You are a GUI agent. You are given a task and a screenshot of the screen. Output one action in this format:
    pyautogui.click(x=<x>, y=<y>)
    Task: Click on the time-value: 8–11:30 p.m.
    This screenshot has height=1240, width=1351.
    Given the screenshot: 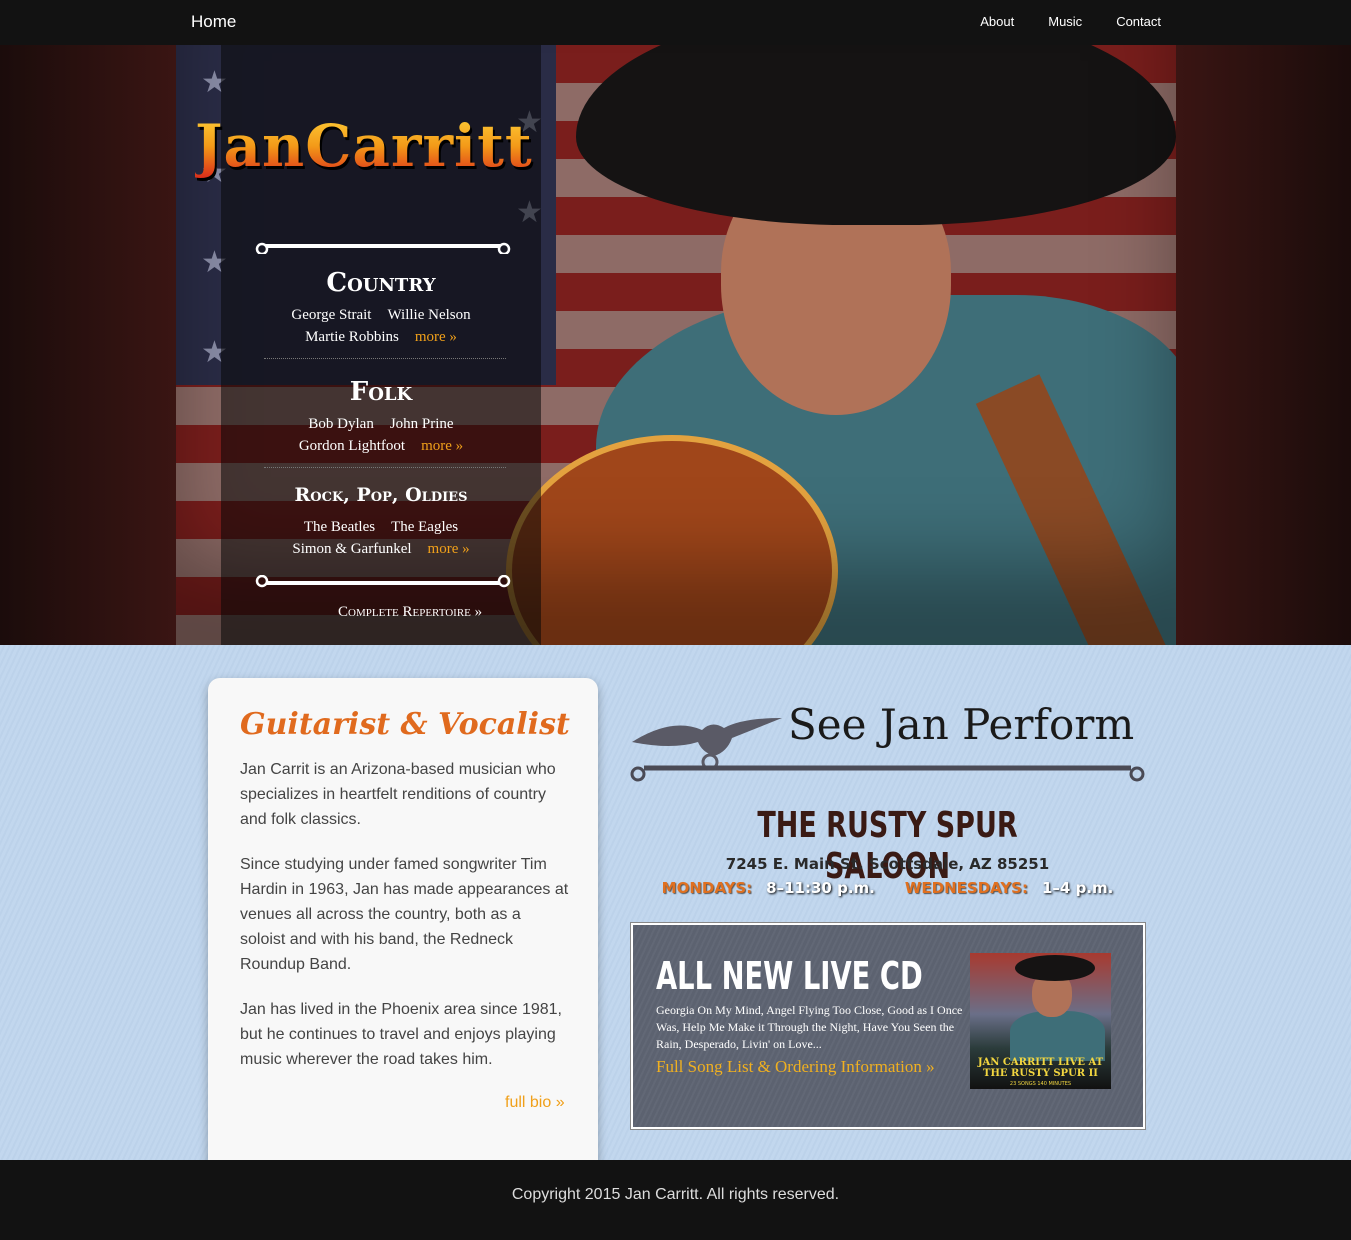 What is the action you would take?
    pyautogui.click(x=820, y=888)
    